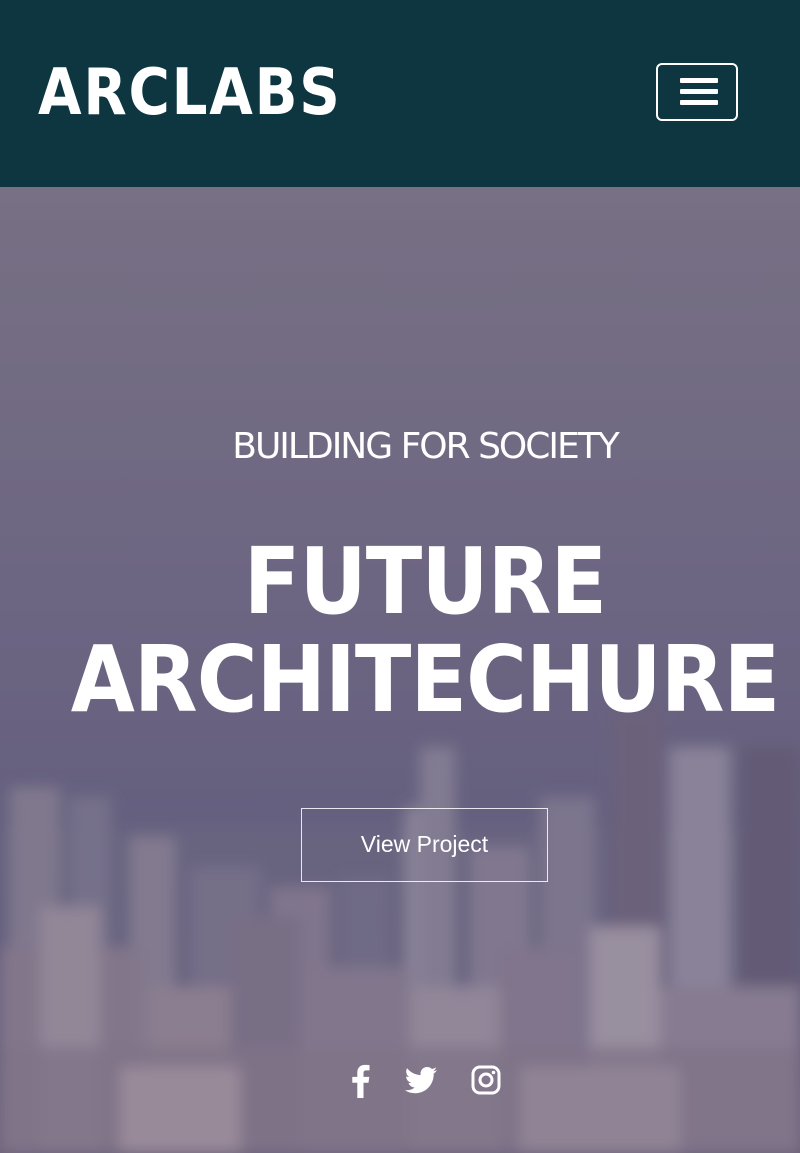 Image resolution: width=800 pixels, height=1153 pixels. I want to click on brand-logo: ARCLABS, so click(190, 93).